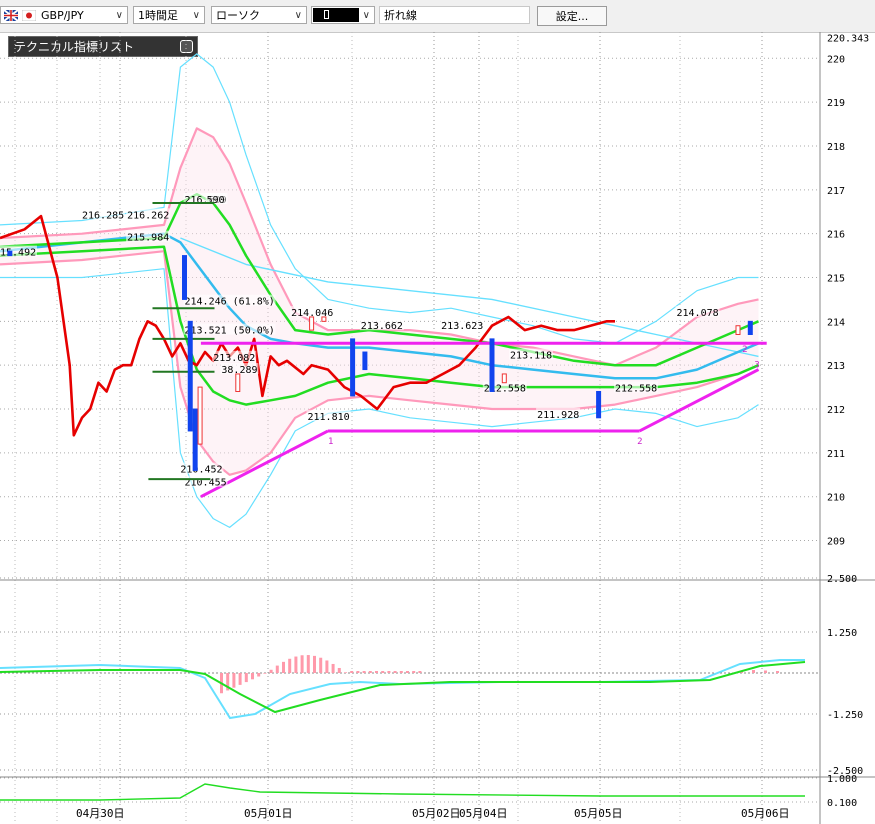  I want to click on price-tick-label: 216, so click(836, 235).